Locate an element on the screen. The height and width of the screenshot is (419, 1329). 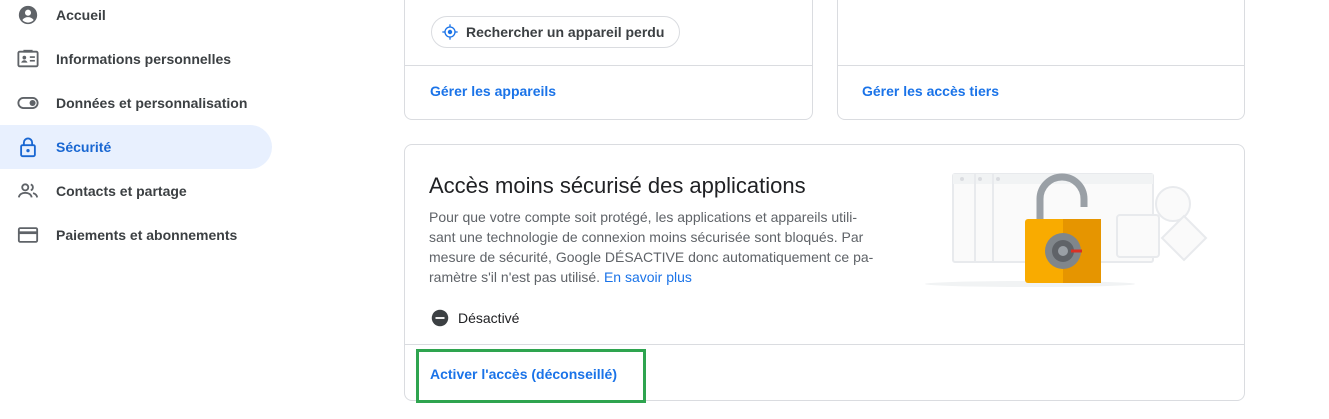
sidebar-item-label: Informations personnelles is located at coordinates (144, 59).